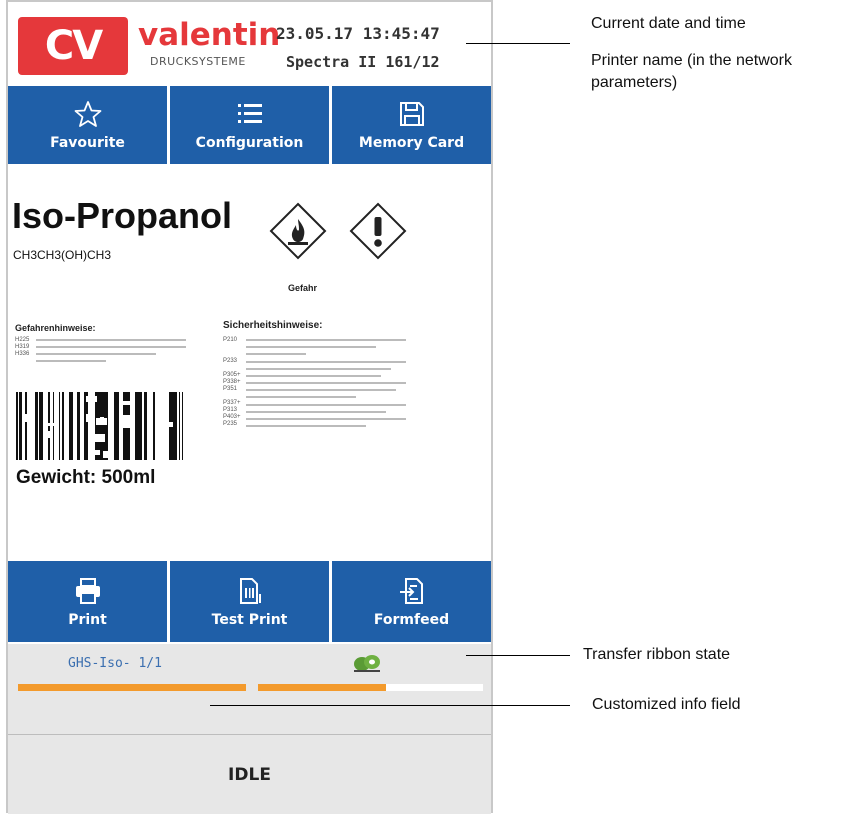  Describe the element at coordinates (518, 43) in the screenshot. I see `datetime-callout-line` at that location.